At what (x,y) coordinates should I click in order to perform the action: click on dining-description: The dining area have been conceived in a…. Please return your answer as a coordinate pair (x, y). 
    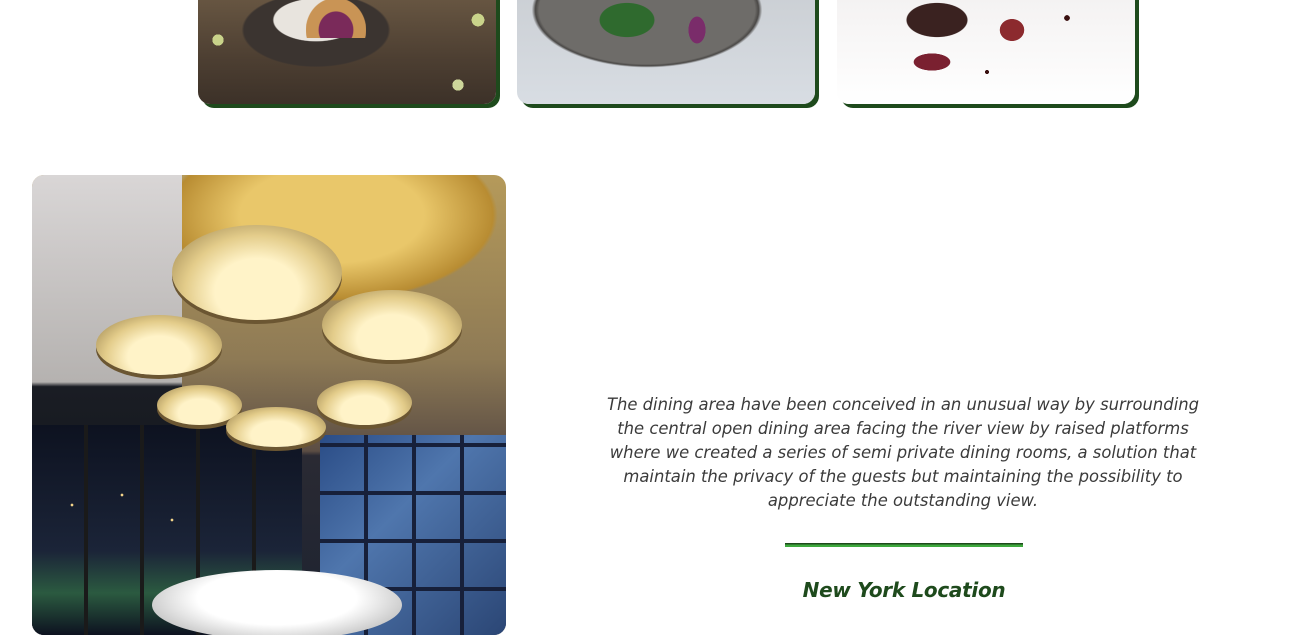
    Looking at the image, I should click on (903, 452).